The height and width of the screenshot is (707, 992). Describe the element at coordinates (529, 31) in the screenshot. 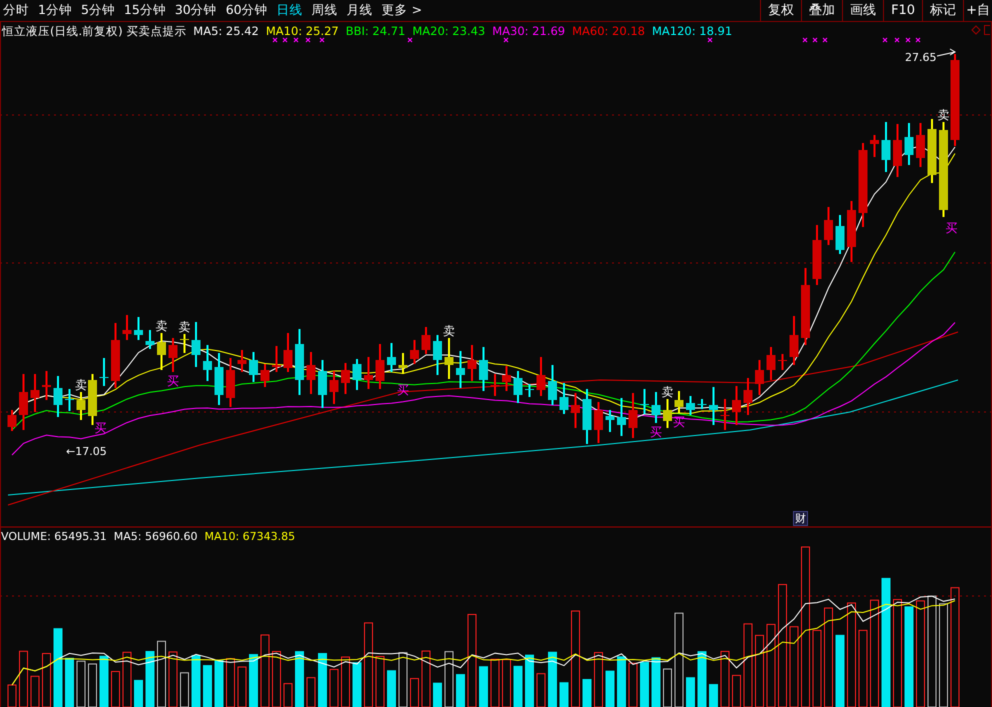

I see `indicator-value: MA30: 21.69` at that location.